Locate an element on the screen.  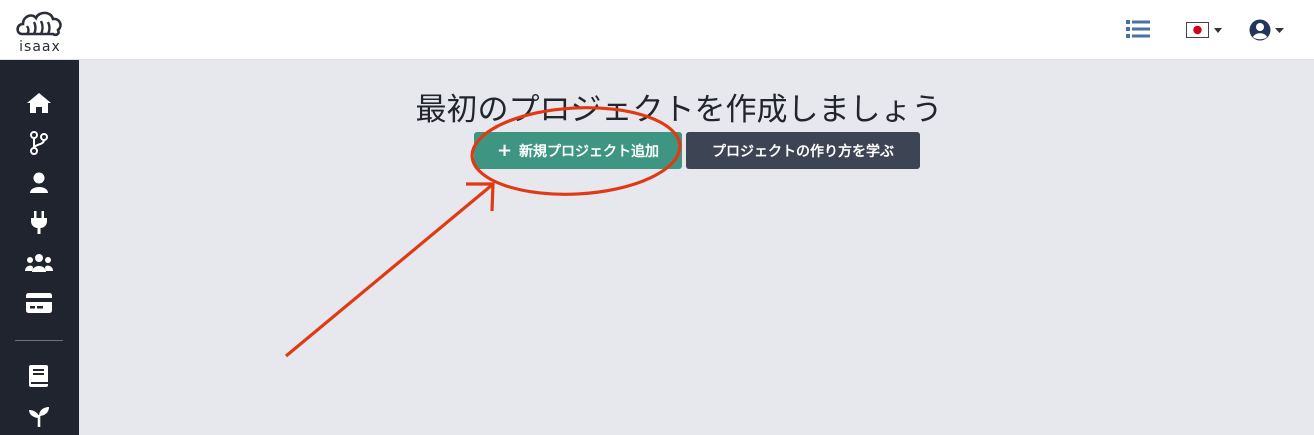
learn-project-label: プロジェクトの作り方を学ぶ is located at coordinates (803, 151).